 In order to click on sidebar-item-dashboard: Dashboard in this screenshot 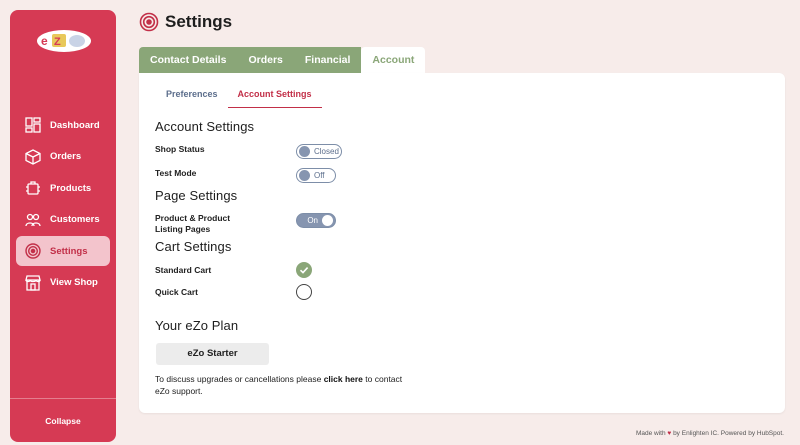, I will do `click(63, 125)`.